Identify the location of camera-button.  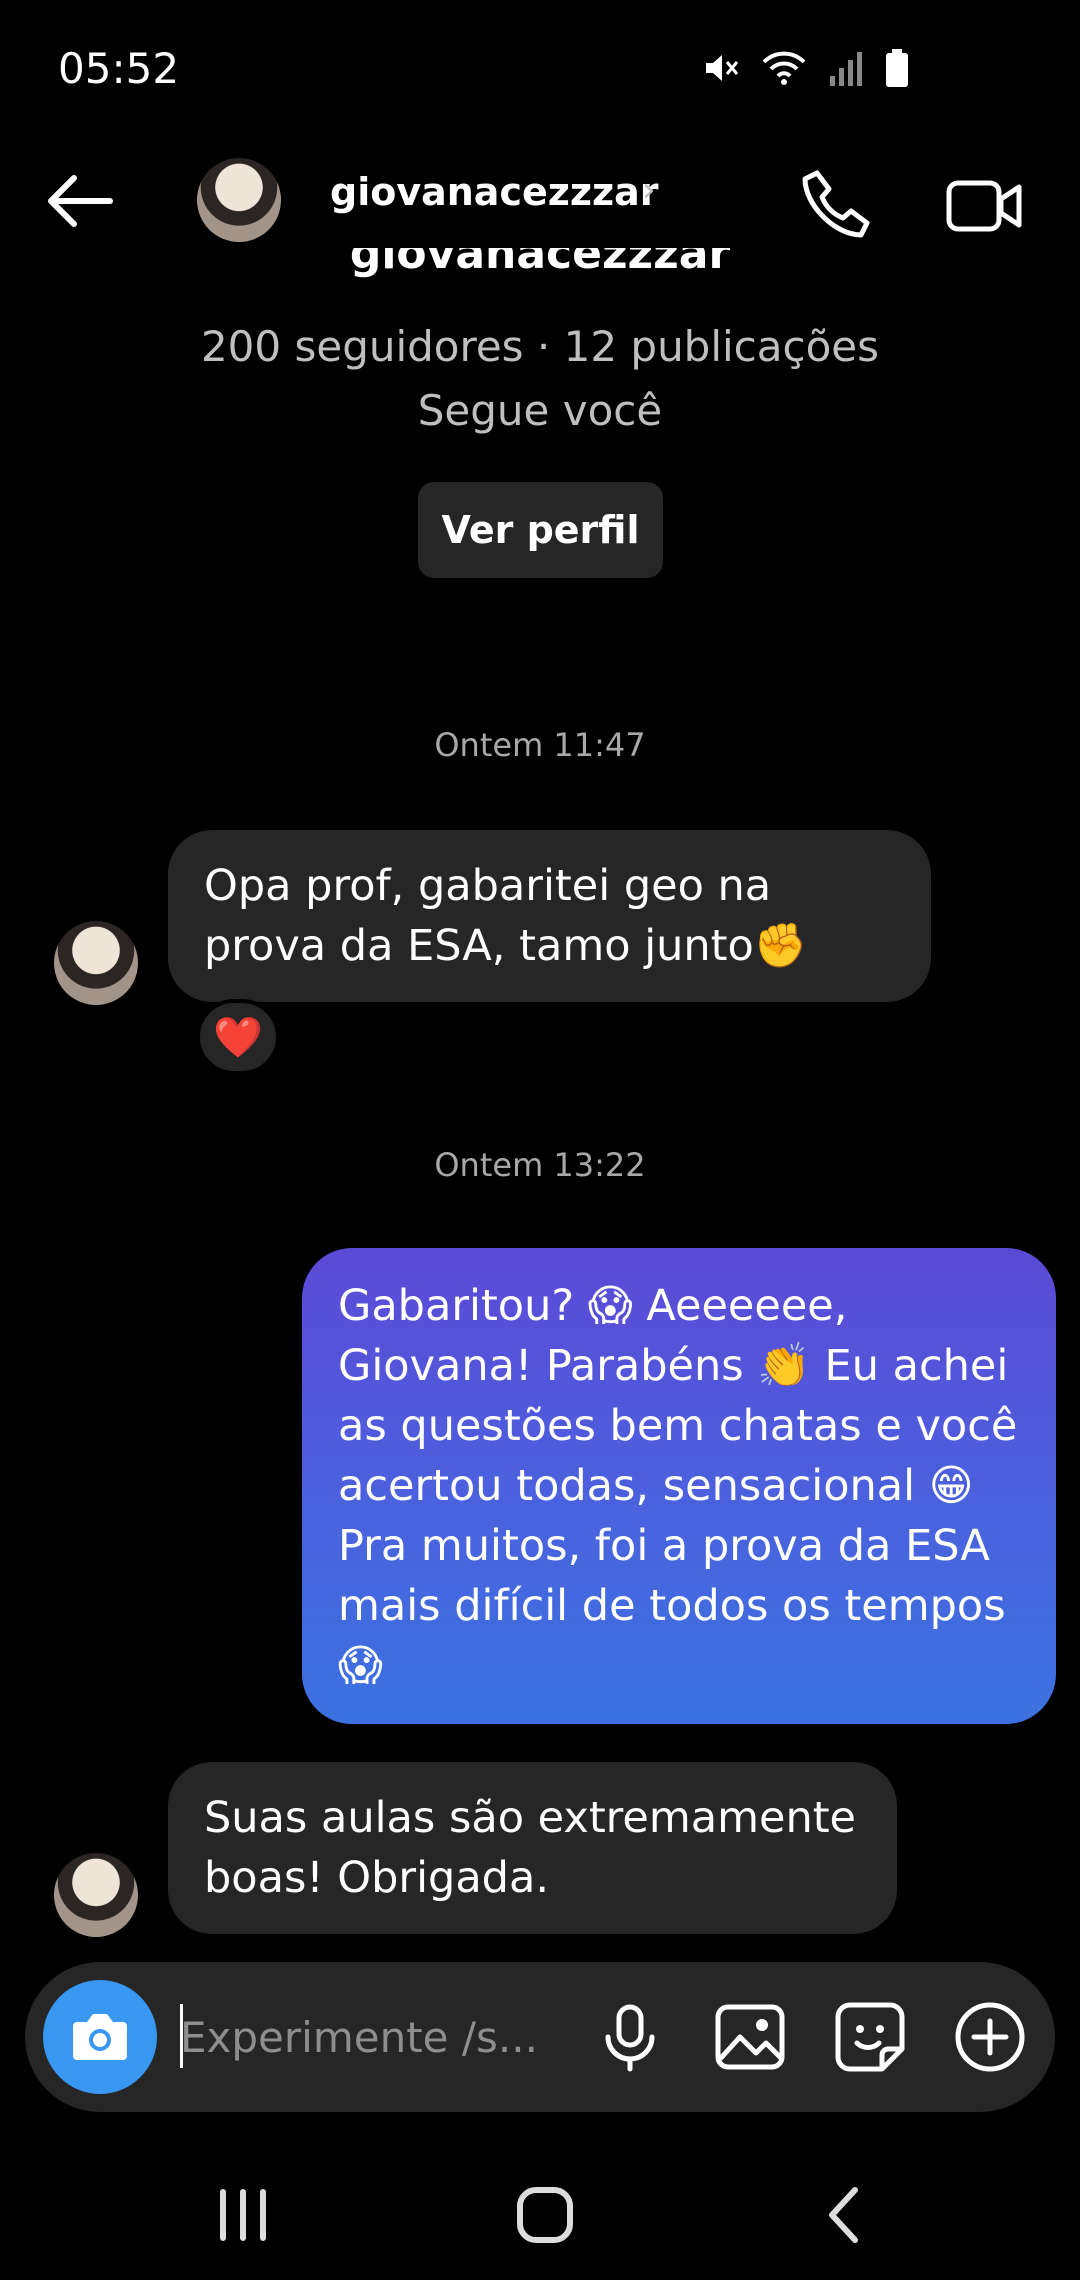
(100, 2037).